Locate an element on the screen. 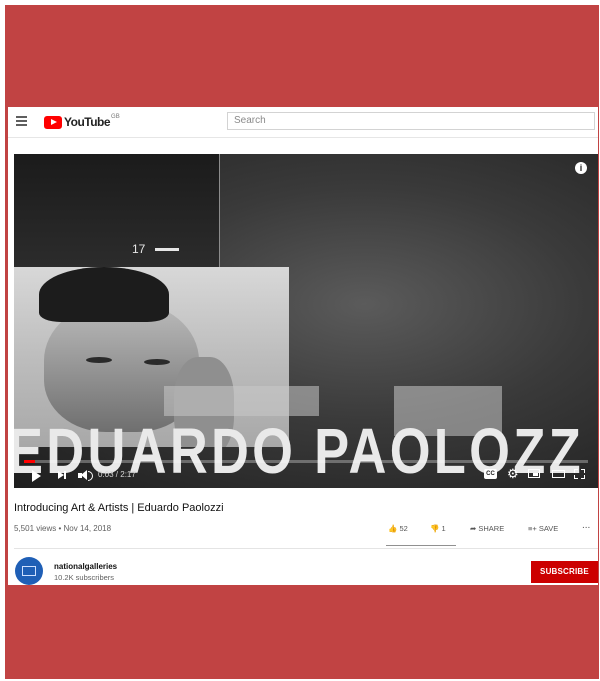  save-label: SAVE is located at coordinates (548, 528).